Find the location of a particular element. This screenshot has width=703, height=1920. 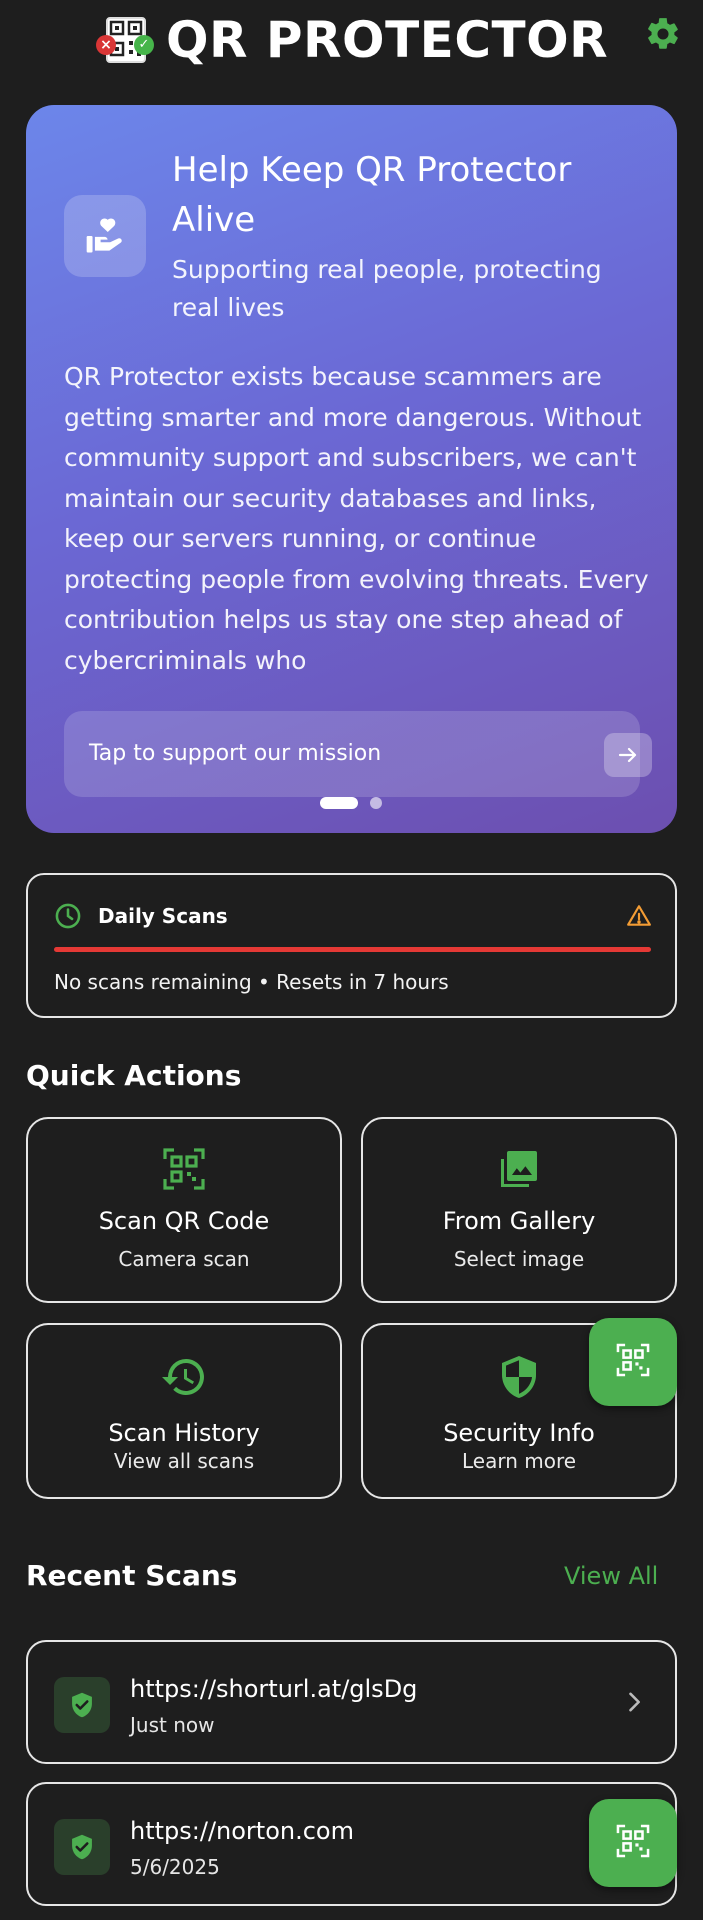

scan-url: https://shorturl.at/glsDg is located at coordinates (274, 1689).